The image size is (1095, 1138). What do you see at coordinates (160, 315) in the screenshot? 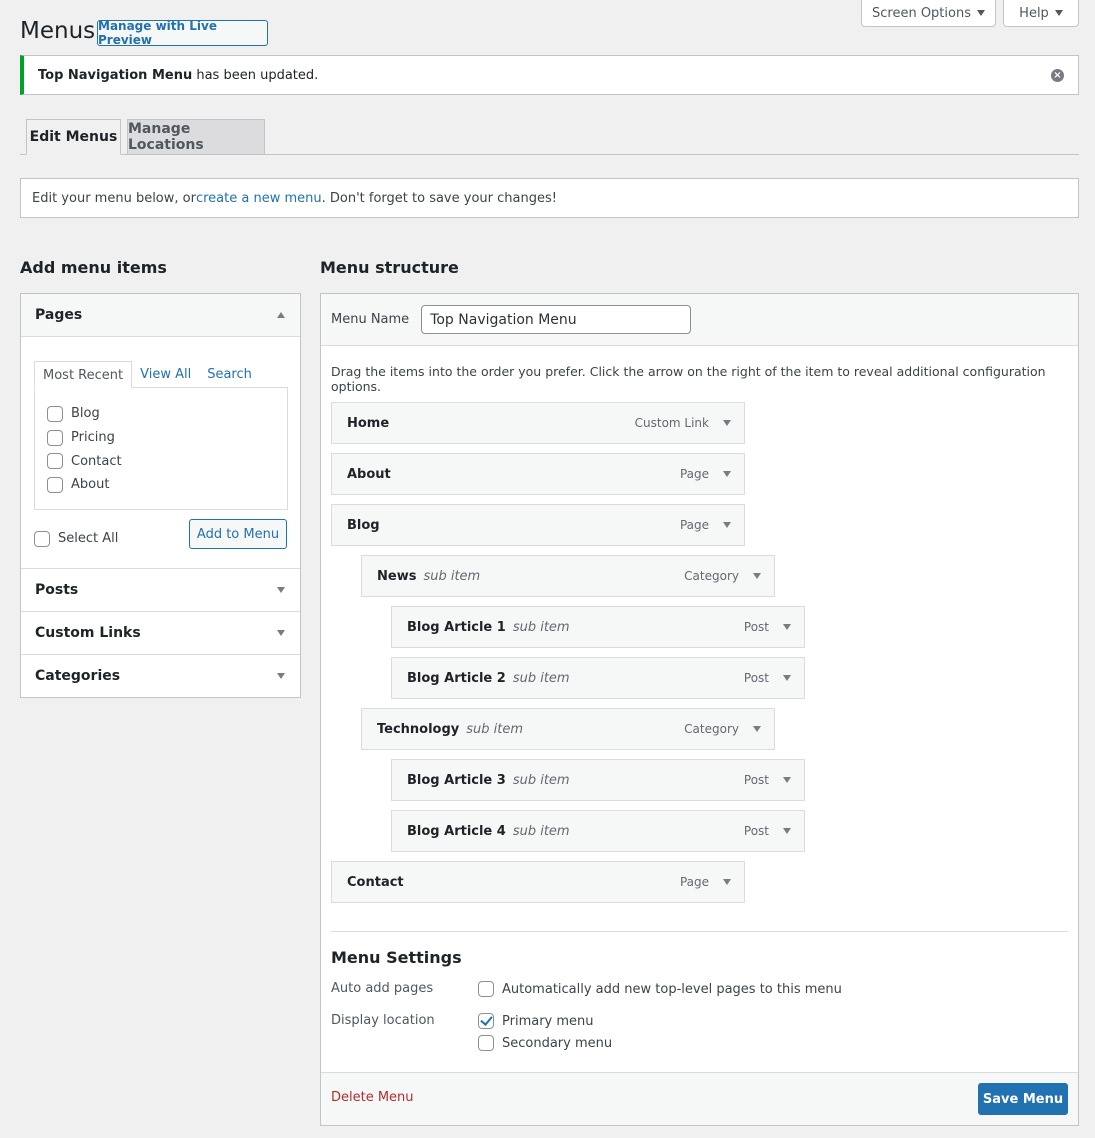
I see `accordion-pages: Pages` at bounding box center [160, 315].